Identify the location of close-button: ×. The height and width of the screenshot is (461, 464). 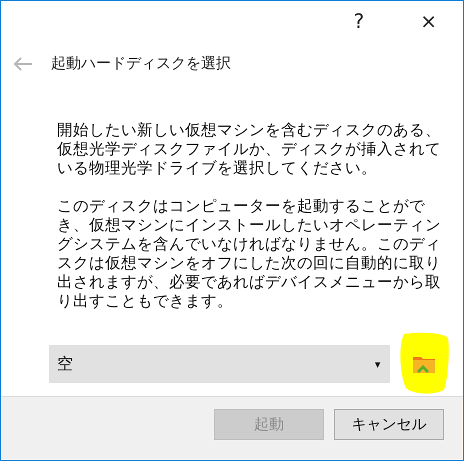
(428, 20).